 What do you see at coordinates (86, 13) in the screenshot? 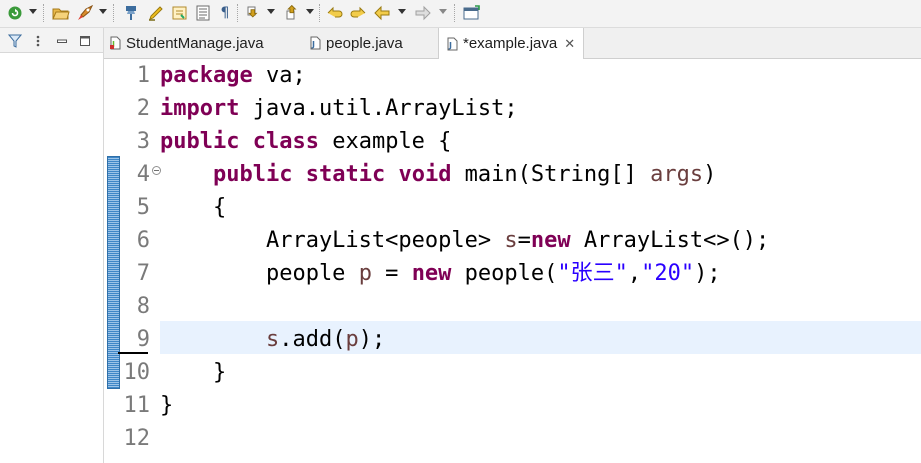
I see `rocket-icon` at bounding box center [86, 13].